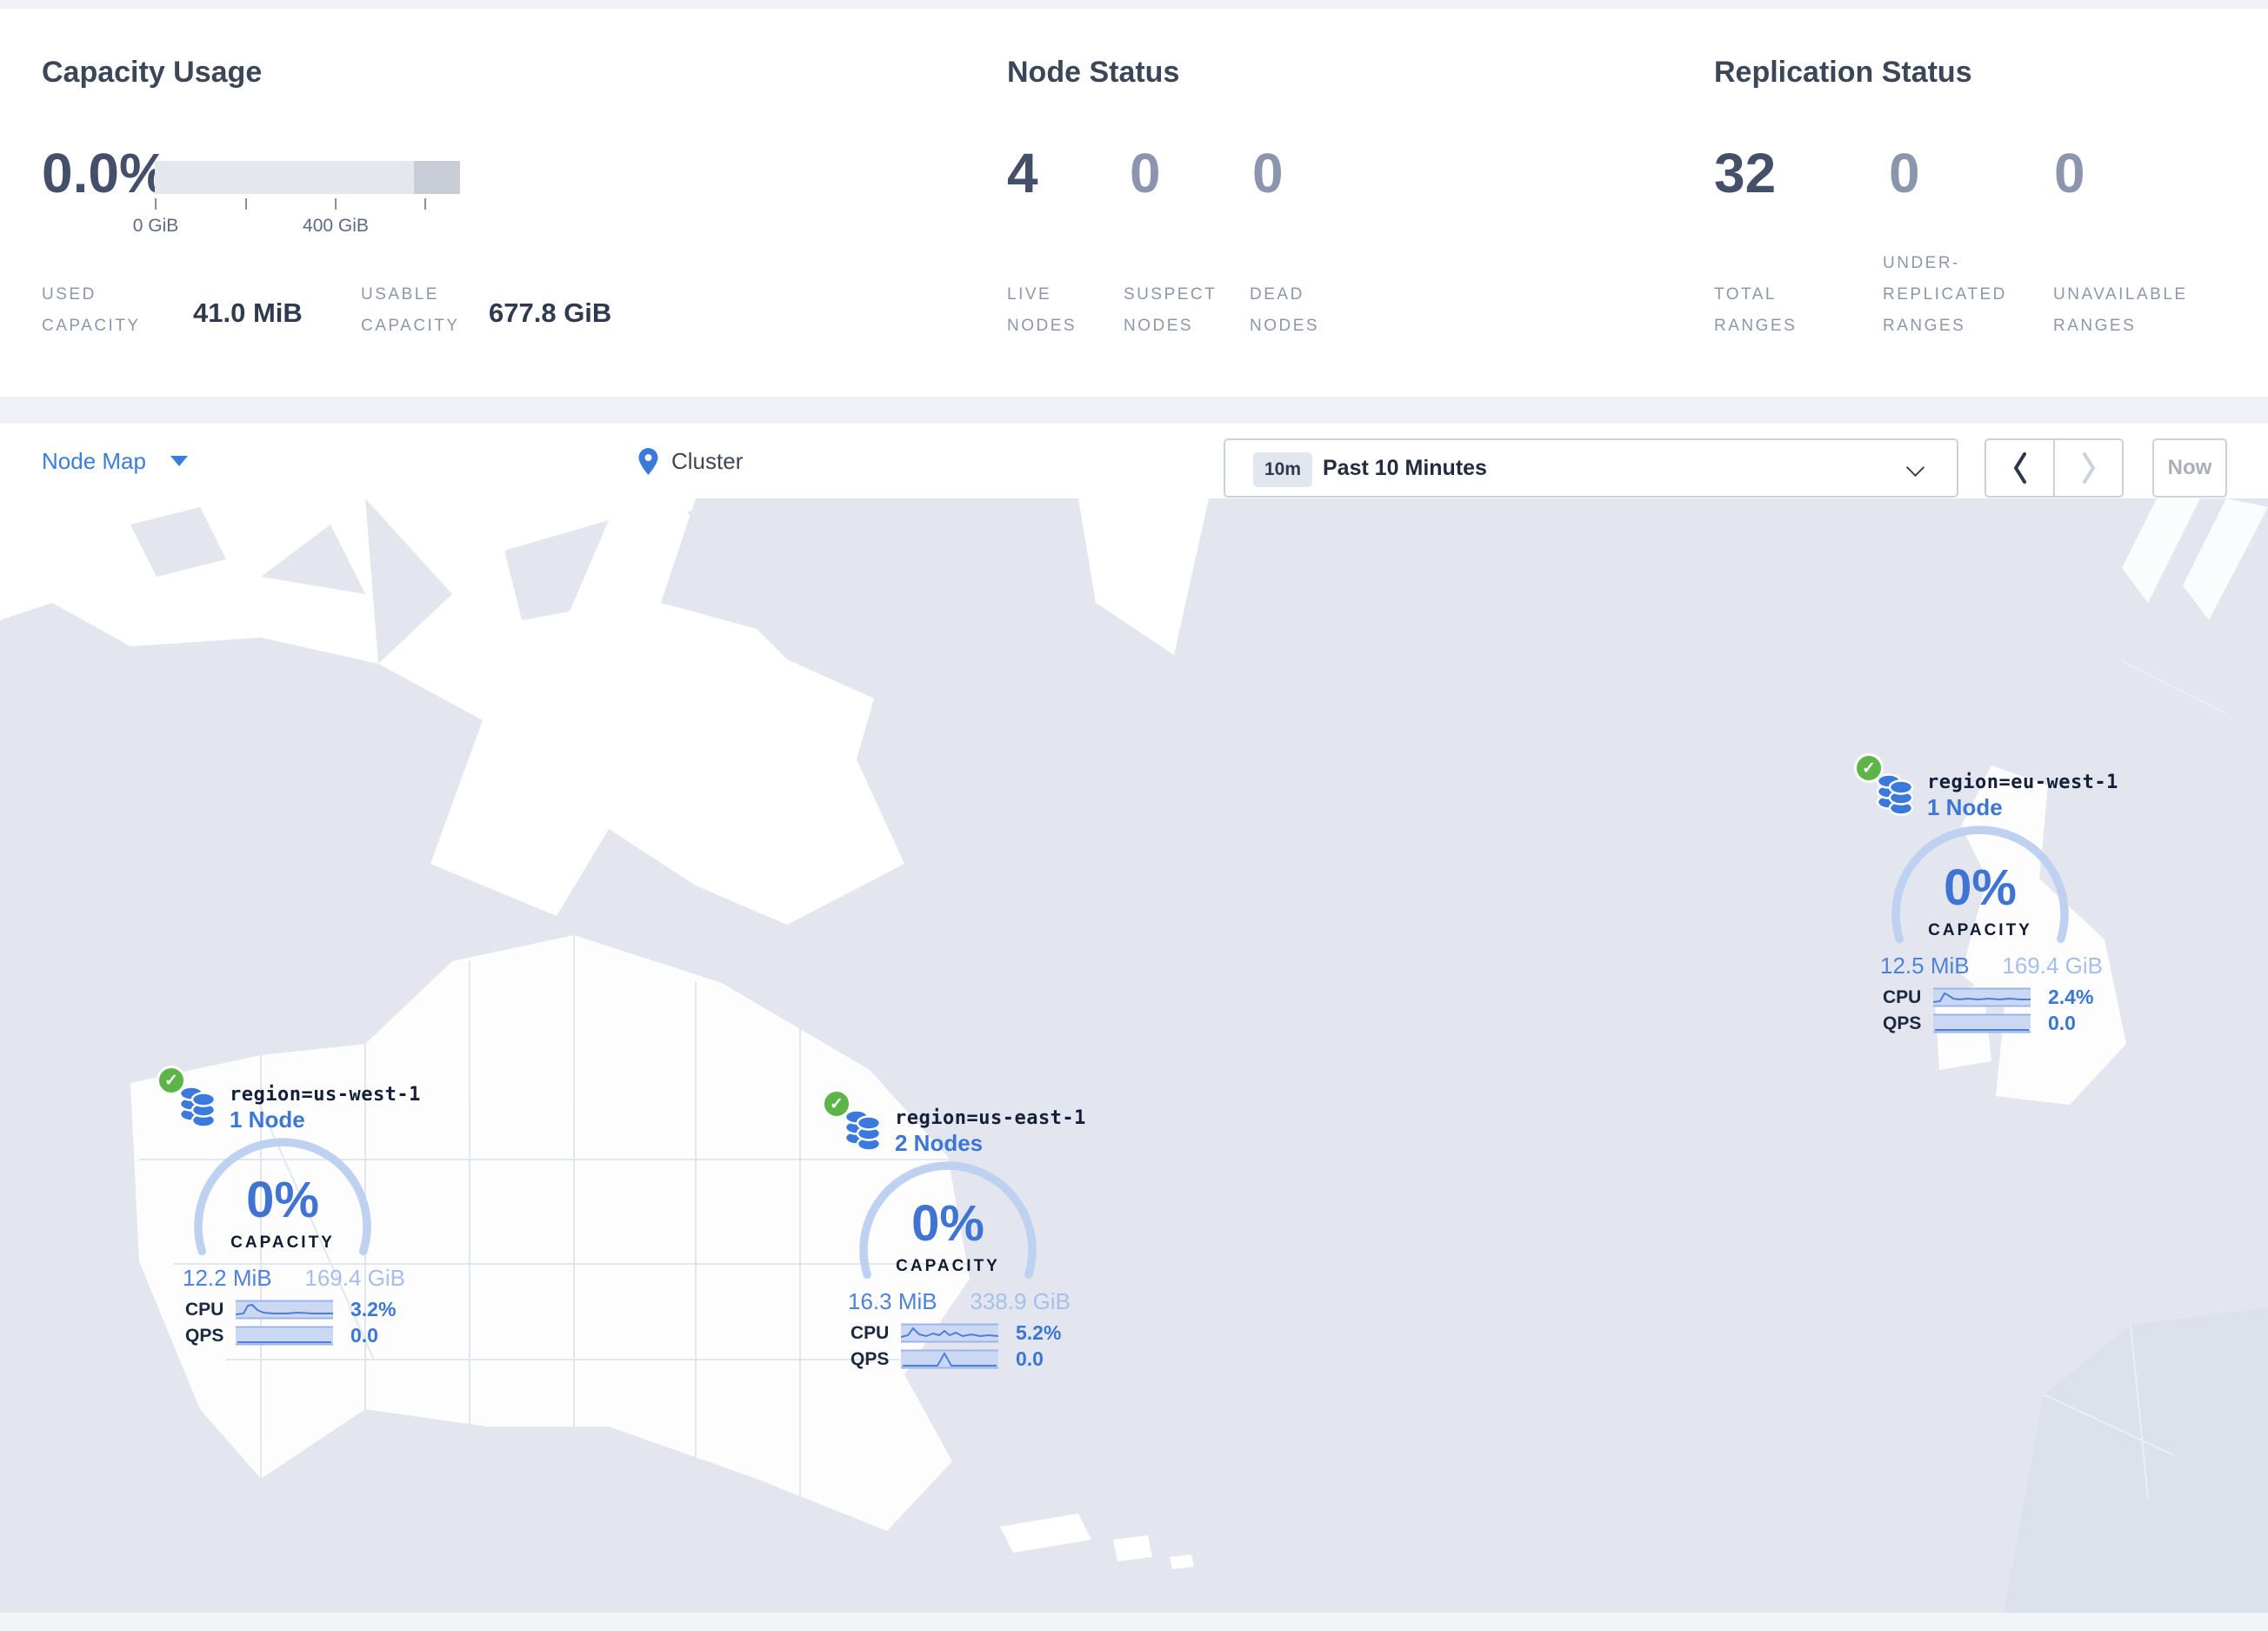  I want to click on under-replicated-label: RANGES, so click(1924, 326).